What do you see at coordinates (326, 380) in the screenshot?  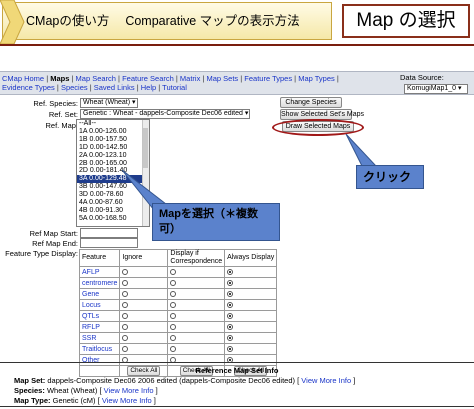 I see `map-set-view-more-link: View More Info` at bounding box center [326, 380].